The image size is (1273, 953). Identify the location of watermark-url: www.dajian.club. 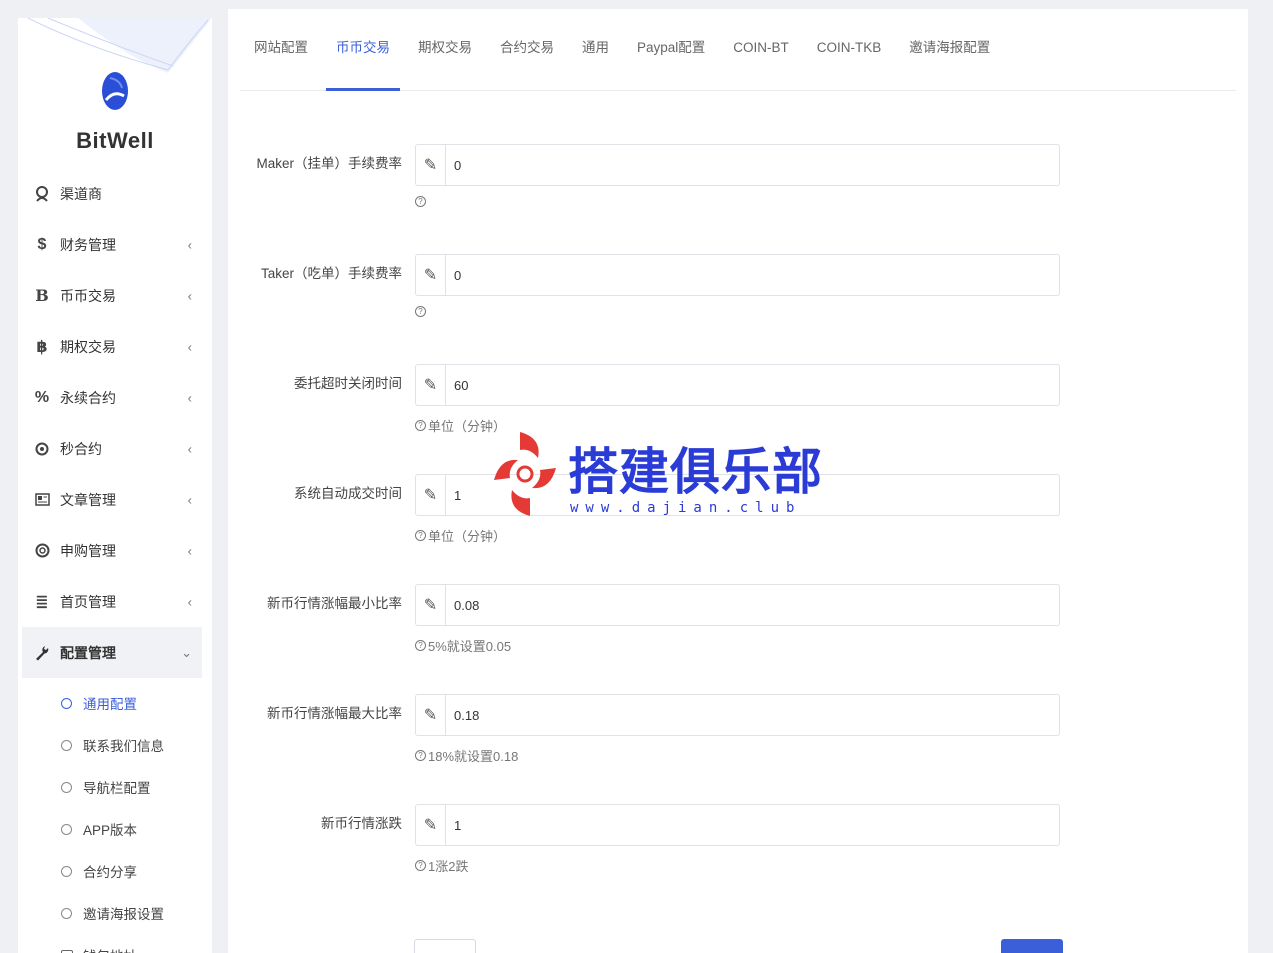
(686, 508).